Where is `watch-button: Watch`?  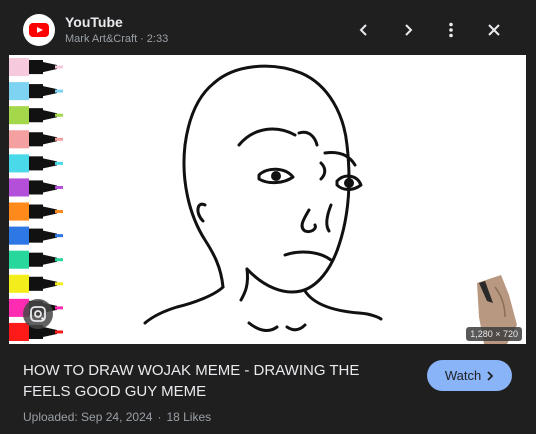
watch-button: Watch is located at coordinates (469, 375).